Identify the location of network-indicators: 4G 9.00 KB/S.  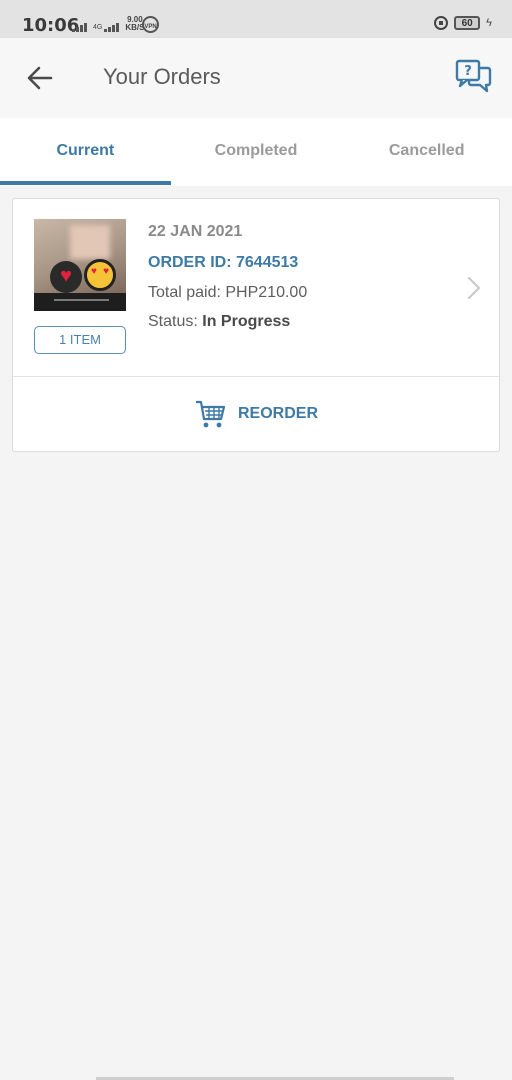
(108, 24).